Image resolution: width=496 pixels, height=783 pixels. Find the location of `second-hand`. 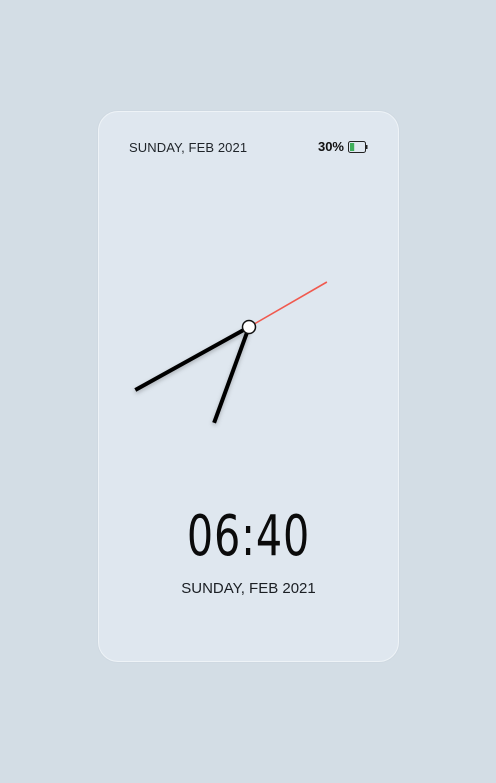

second-hand is located at coordinates (288, 304).